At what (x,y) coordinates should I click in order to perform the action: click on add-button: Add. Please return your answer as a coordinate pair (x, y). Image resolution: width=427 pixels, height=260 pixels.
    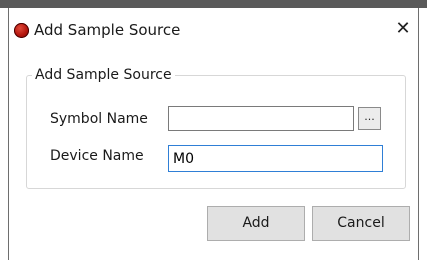
    Looking at the image, I should click on (256, 223).